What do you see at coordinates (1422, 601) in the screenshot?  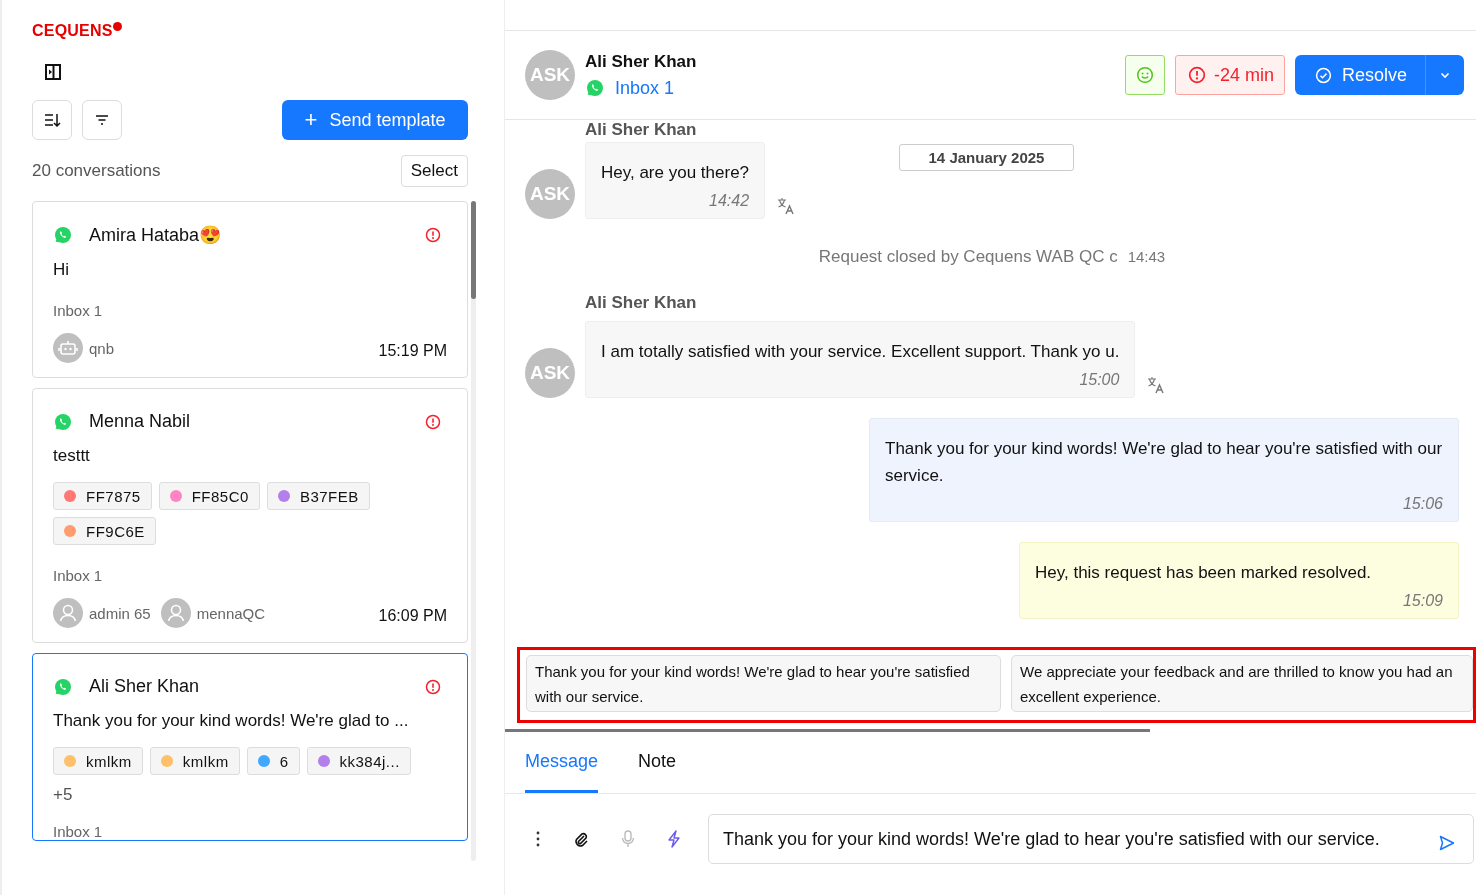 I see `message-time: 15:09` at bounding box center [1422, 601].